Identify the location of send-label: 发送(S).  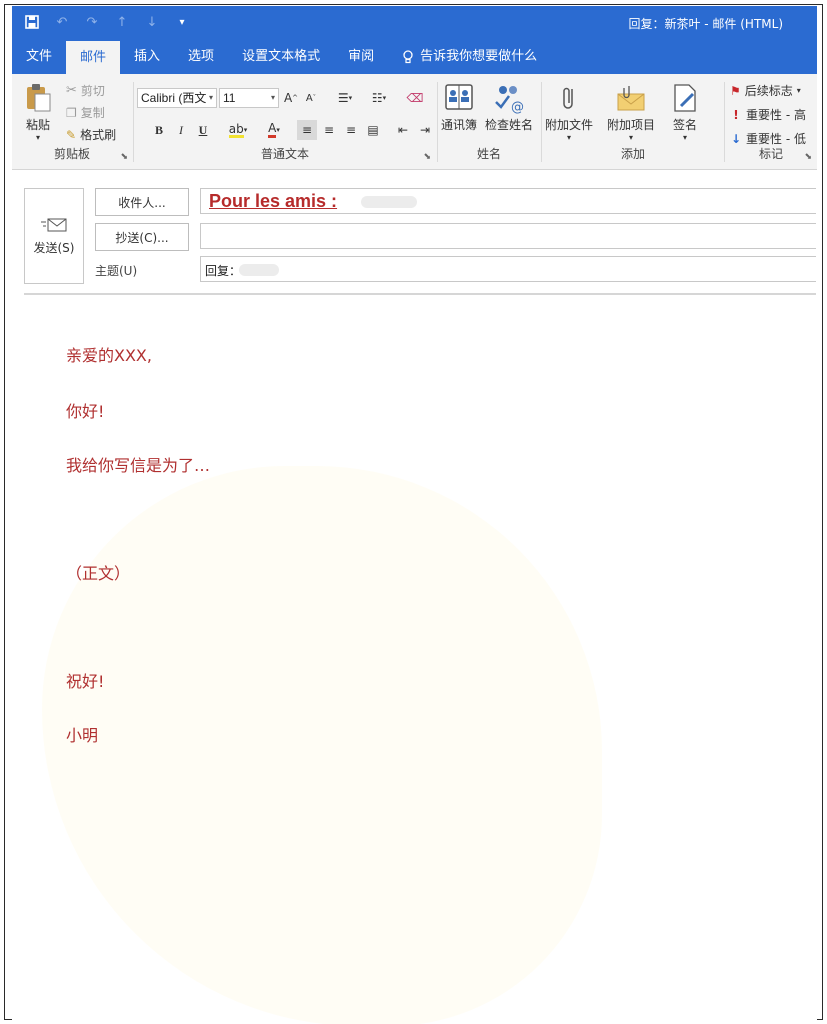
(54, 247).